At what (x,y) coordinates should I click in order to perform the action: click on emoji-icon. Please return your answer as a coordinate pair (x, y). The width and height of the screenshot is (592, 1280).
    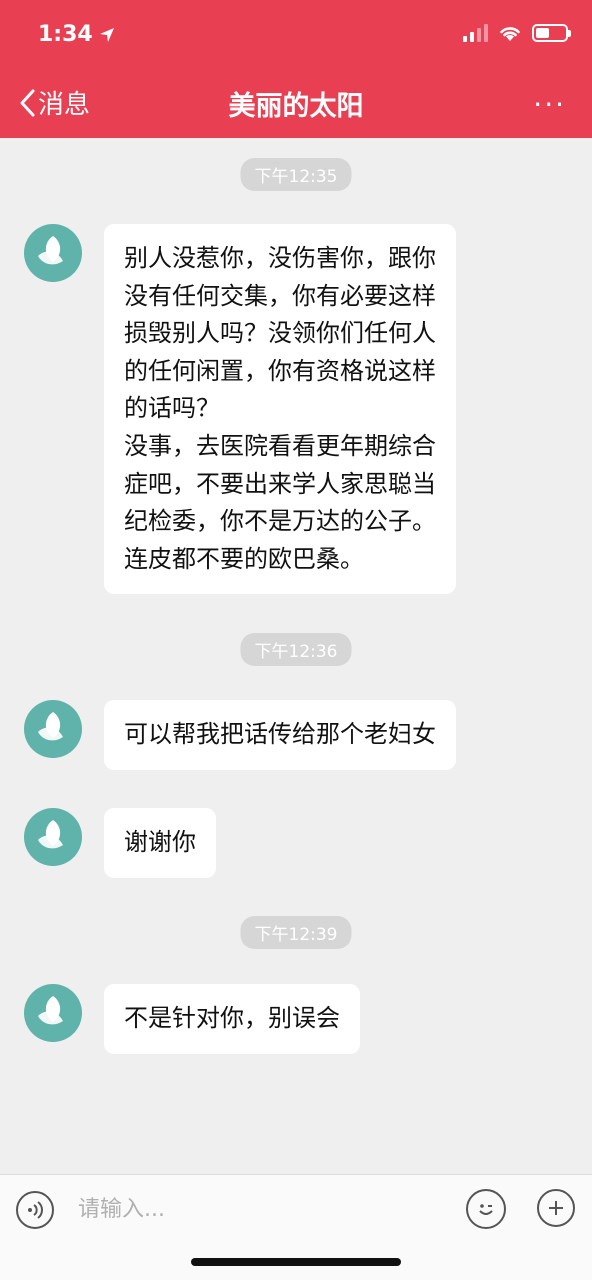
    Looking at the image, I should click on (486, 1209).